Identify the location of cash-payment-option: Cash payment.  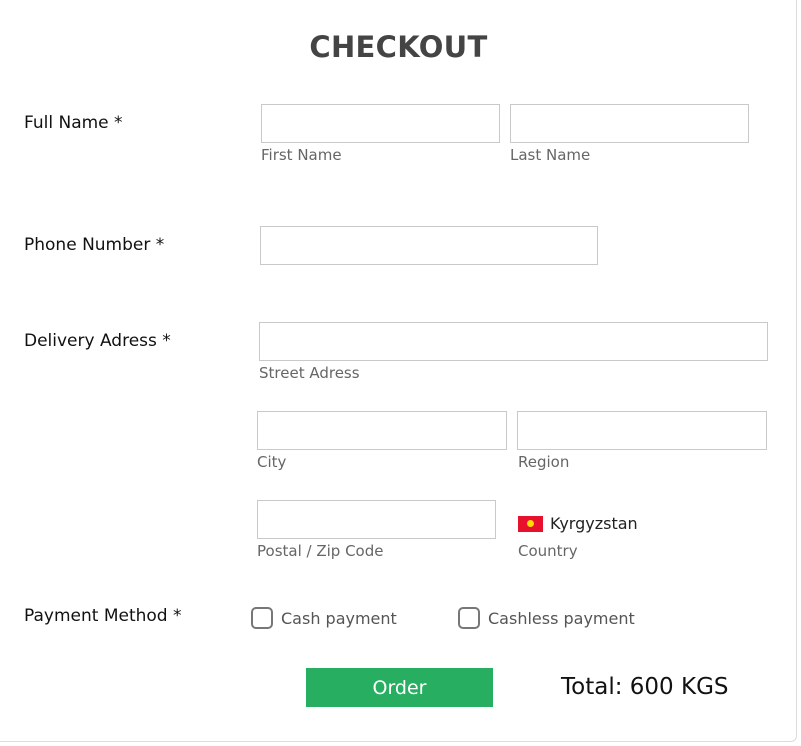
(324, 618).